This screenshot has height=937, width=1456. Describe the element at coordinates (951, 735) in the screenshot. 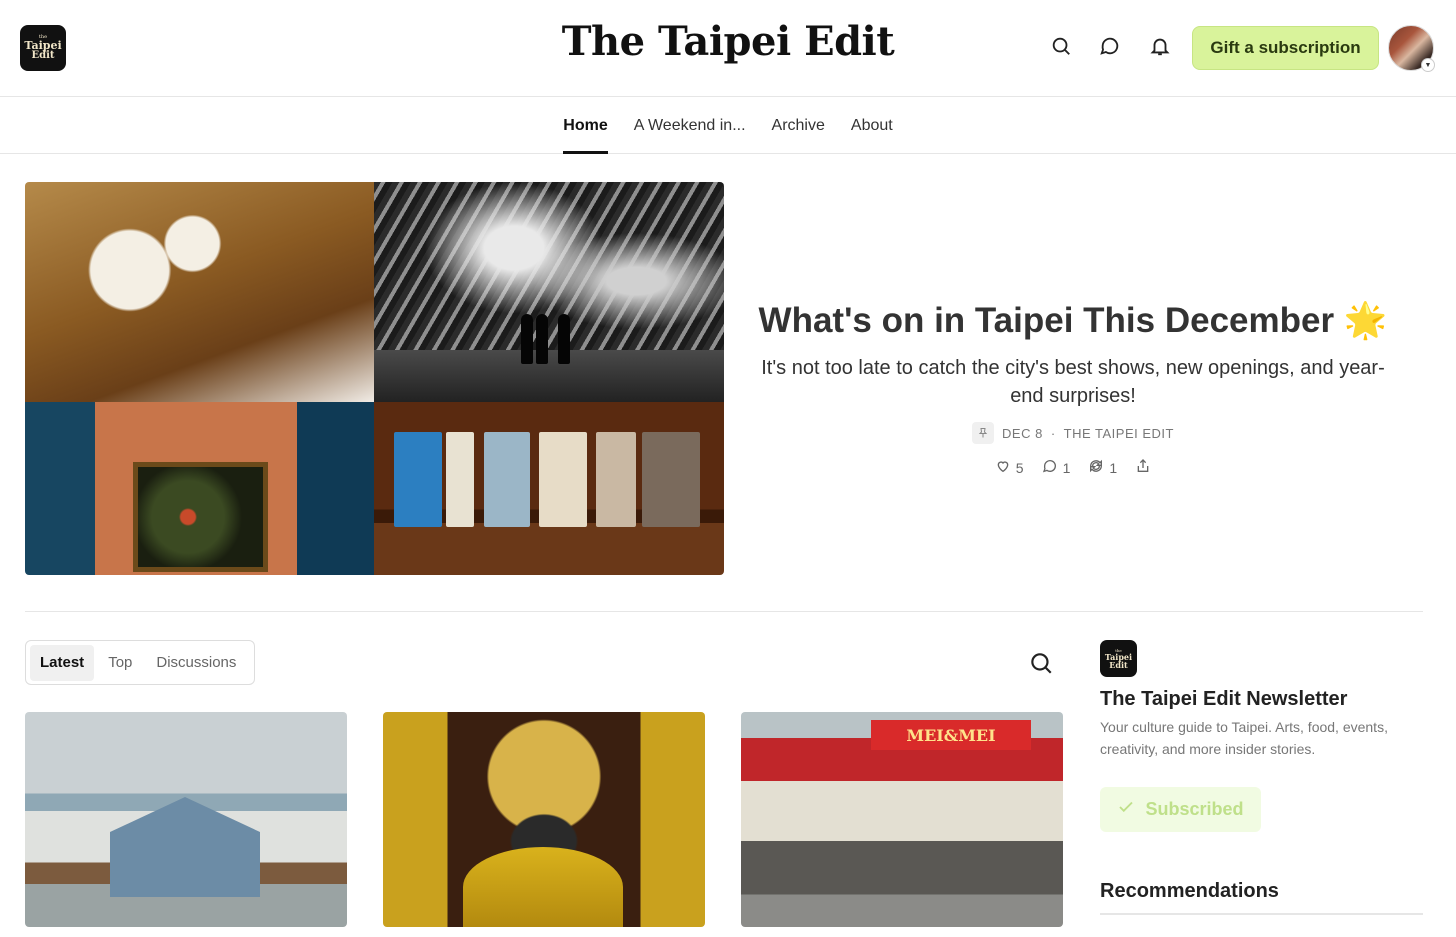

I see `shop-sign: MEI&MEI` at that location.